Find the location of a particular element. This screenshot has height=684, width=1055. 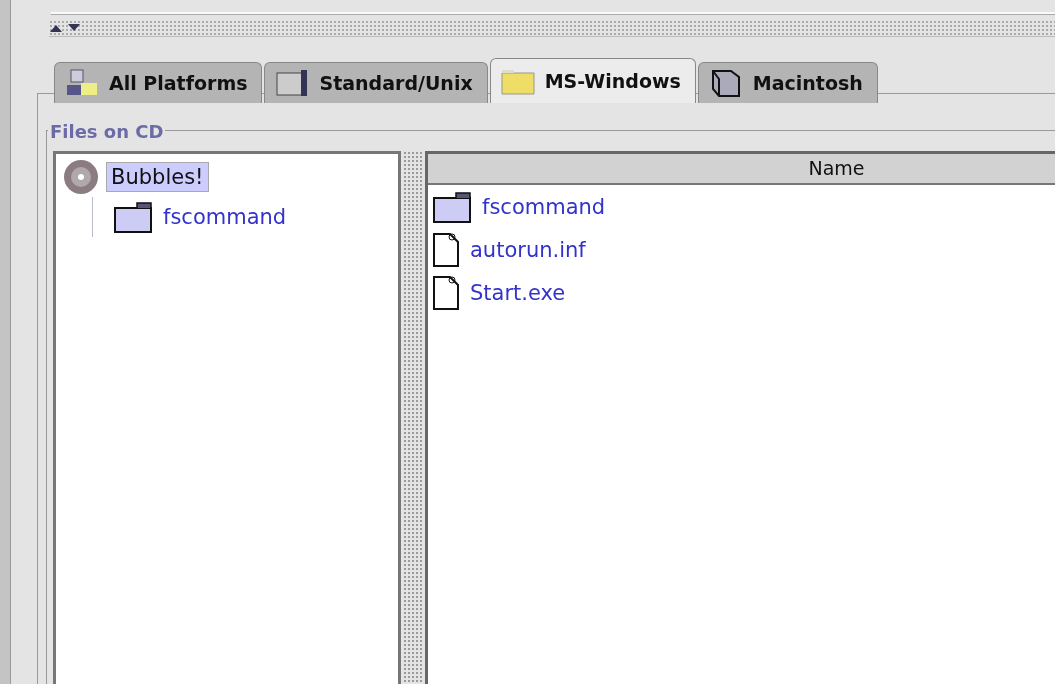

window-icon is located at coordinates (292, 83).